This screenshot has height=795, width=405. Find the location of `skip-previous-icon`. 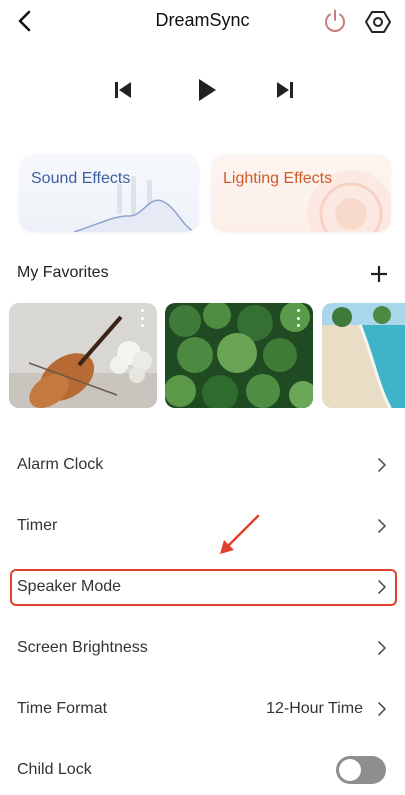

skip-previous-icon is located at coordinates (123, 90).